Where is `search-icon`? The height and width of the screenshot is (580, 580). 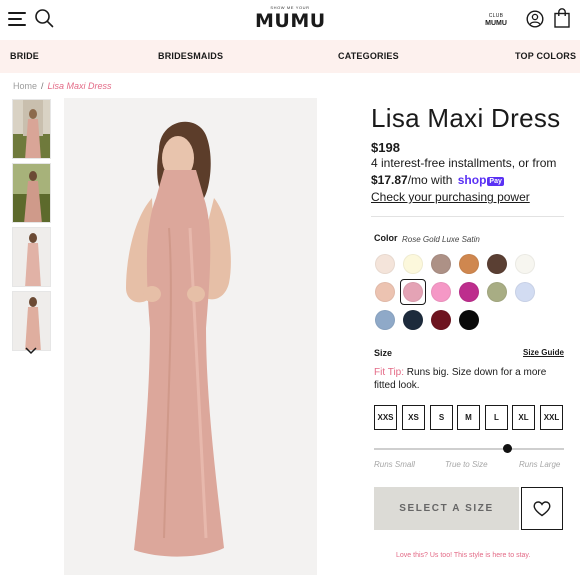 search-icon is located at coordinates (44, 18).